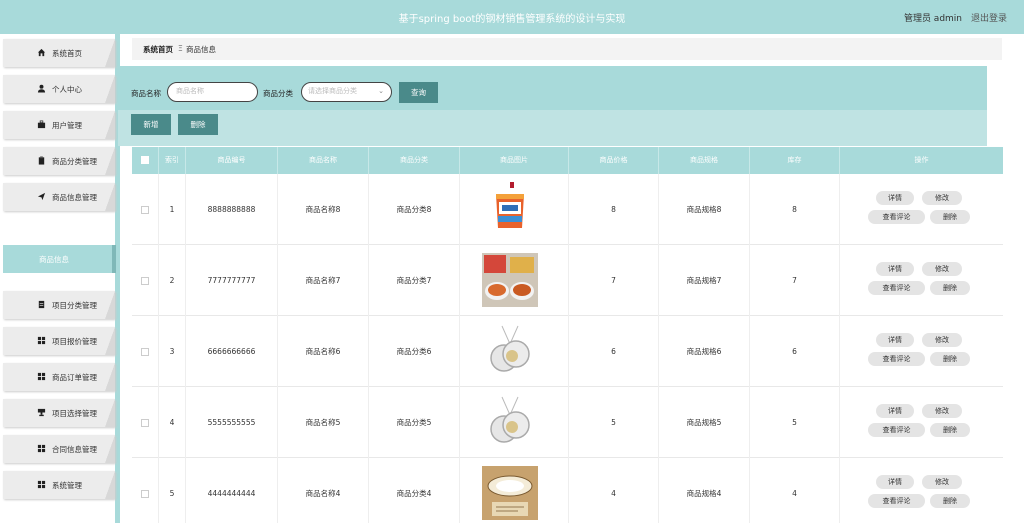  Describe the element at coordinates (418, 92) in the screenshot. I see `query-button: 查询` at that location.